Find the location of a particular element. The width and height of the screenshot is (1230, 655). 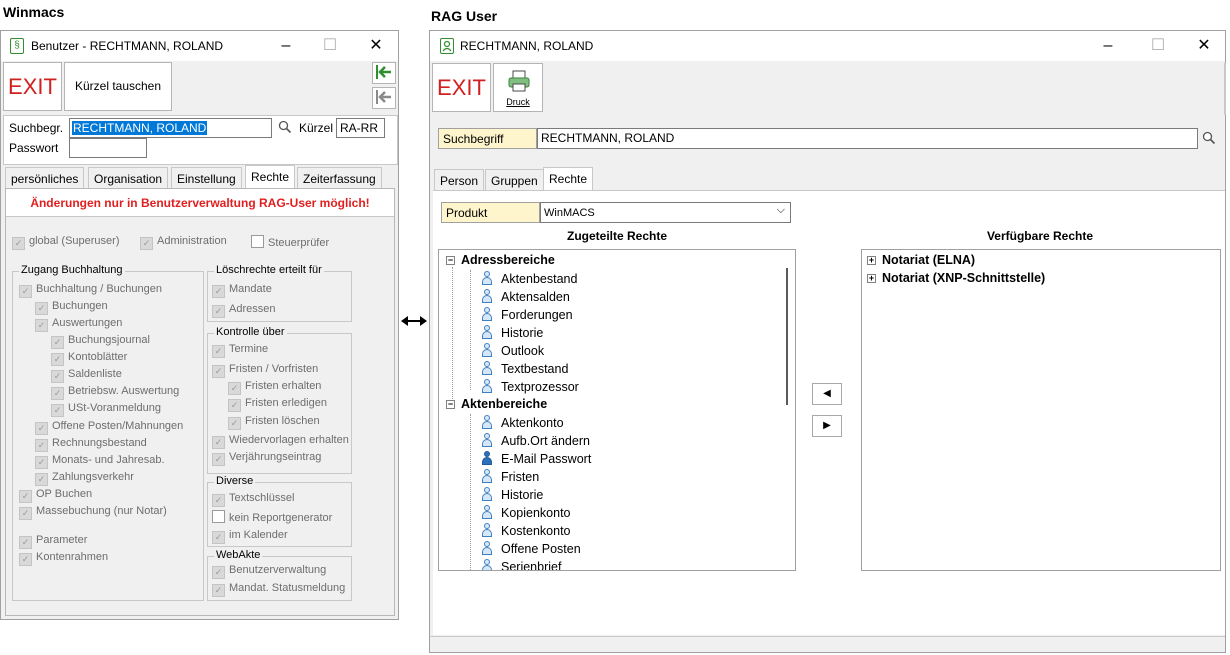

rag-search-input: RECHTMANN, ROLAND is located at coordinates (867, 138).